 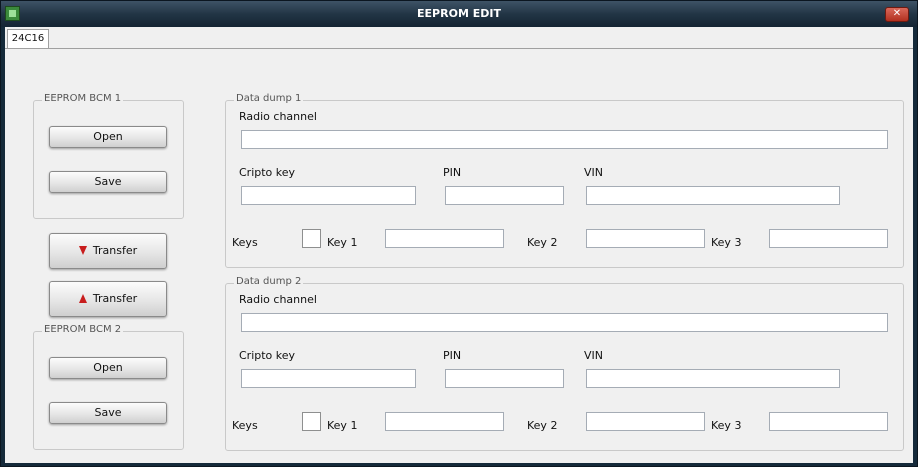 What do you see at coordinates (328, 195) in the screenshot?
I see `dump1-cripto-field` at bounding box center [328, 195].